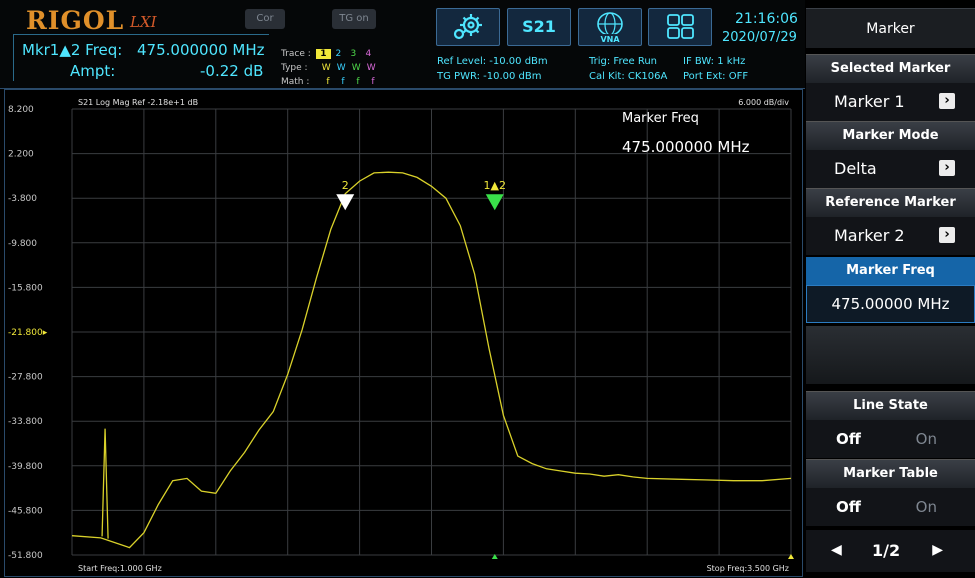 Image resolution: width=975 pixels, height=578 pixels. I want to click on reference-marker-value: Marker 2, so click(869, 235).